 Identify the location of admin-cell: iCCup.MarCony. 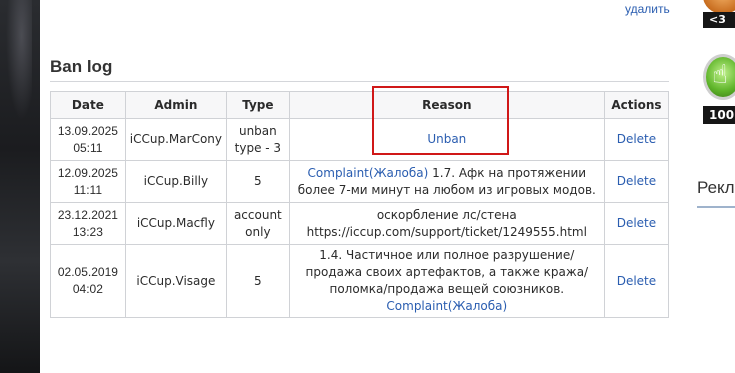
(176, 139).